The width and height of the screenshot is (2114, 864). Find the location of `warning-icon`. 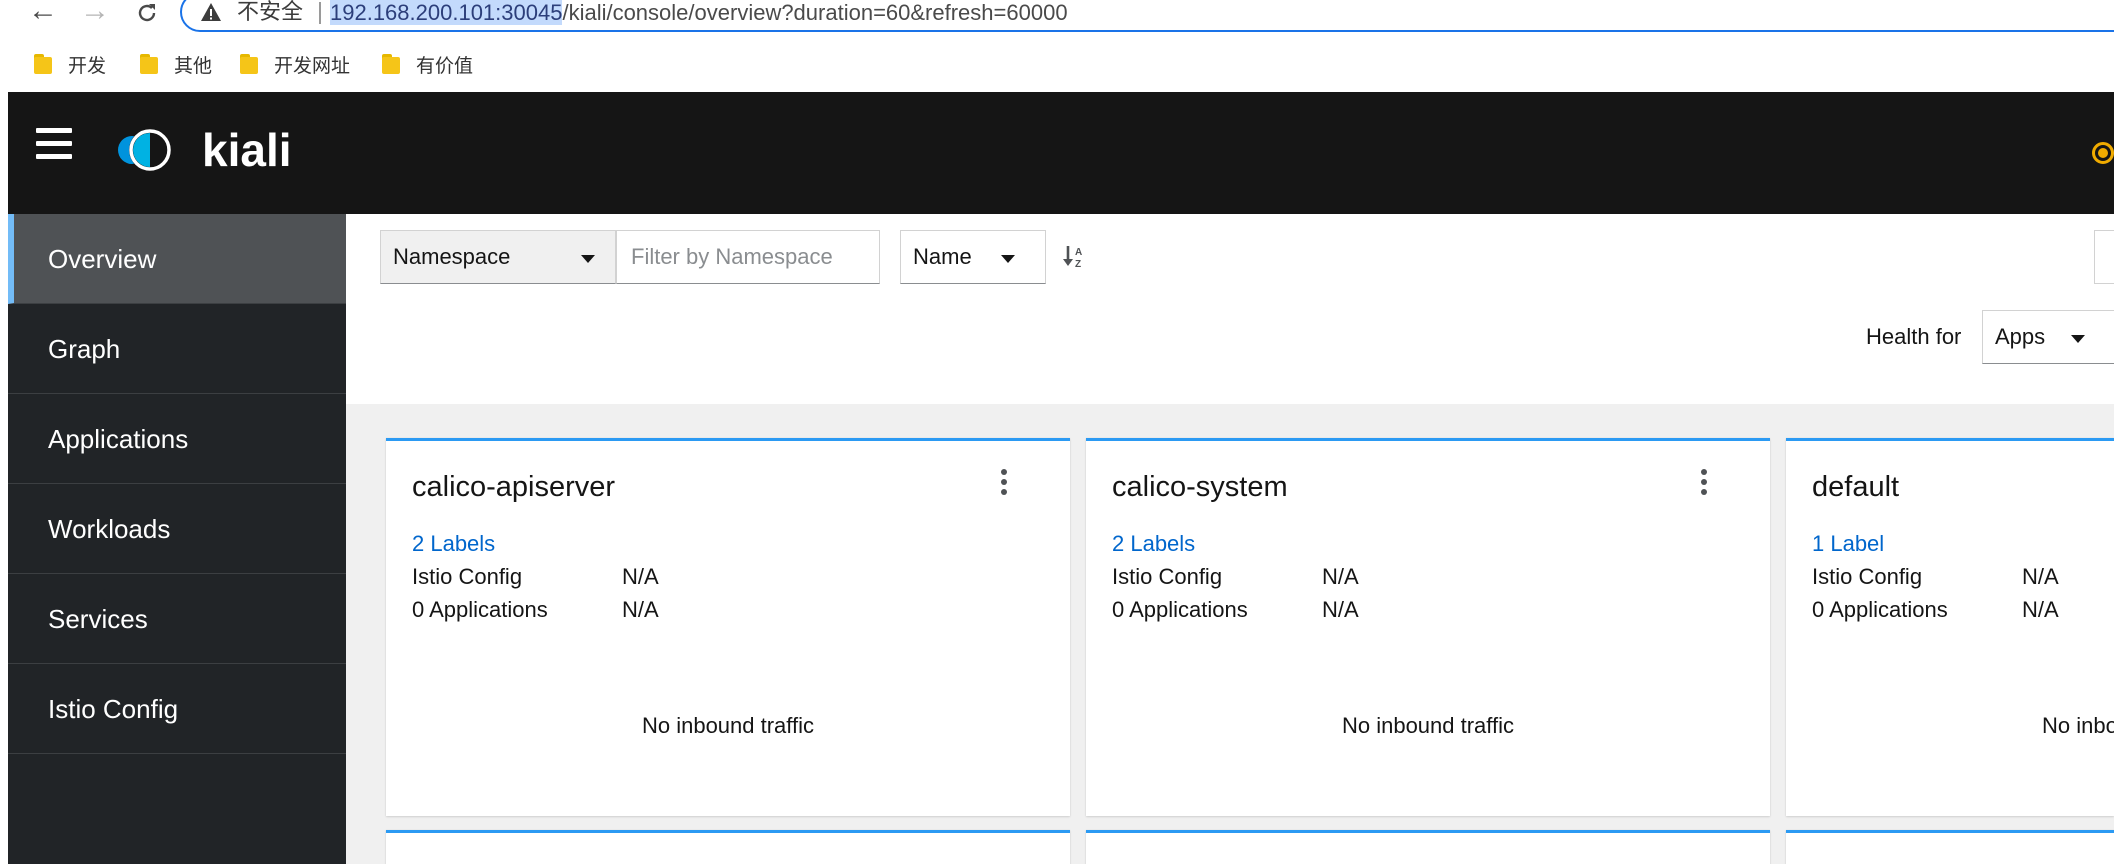

warning-icon is located at coordinates (211, 12).